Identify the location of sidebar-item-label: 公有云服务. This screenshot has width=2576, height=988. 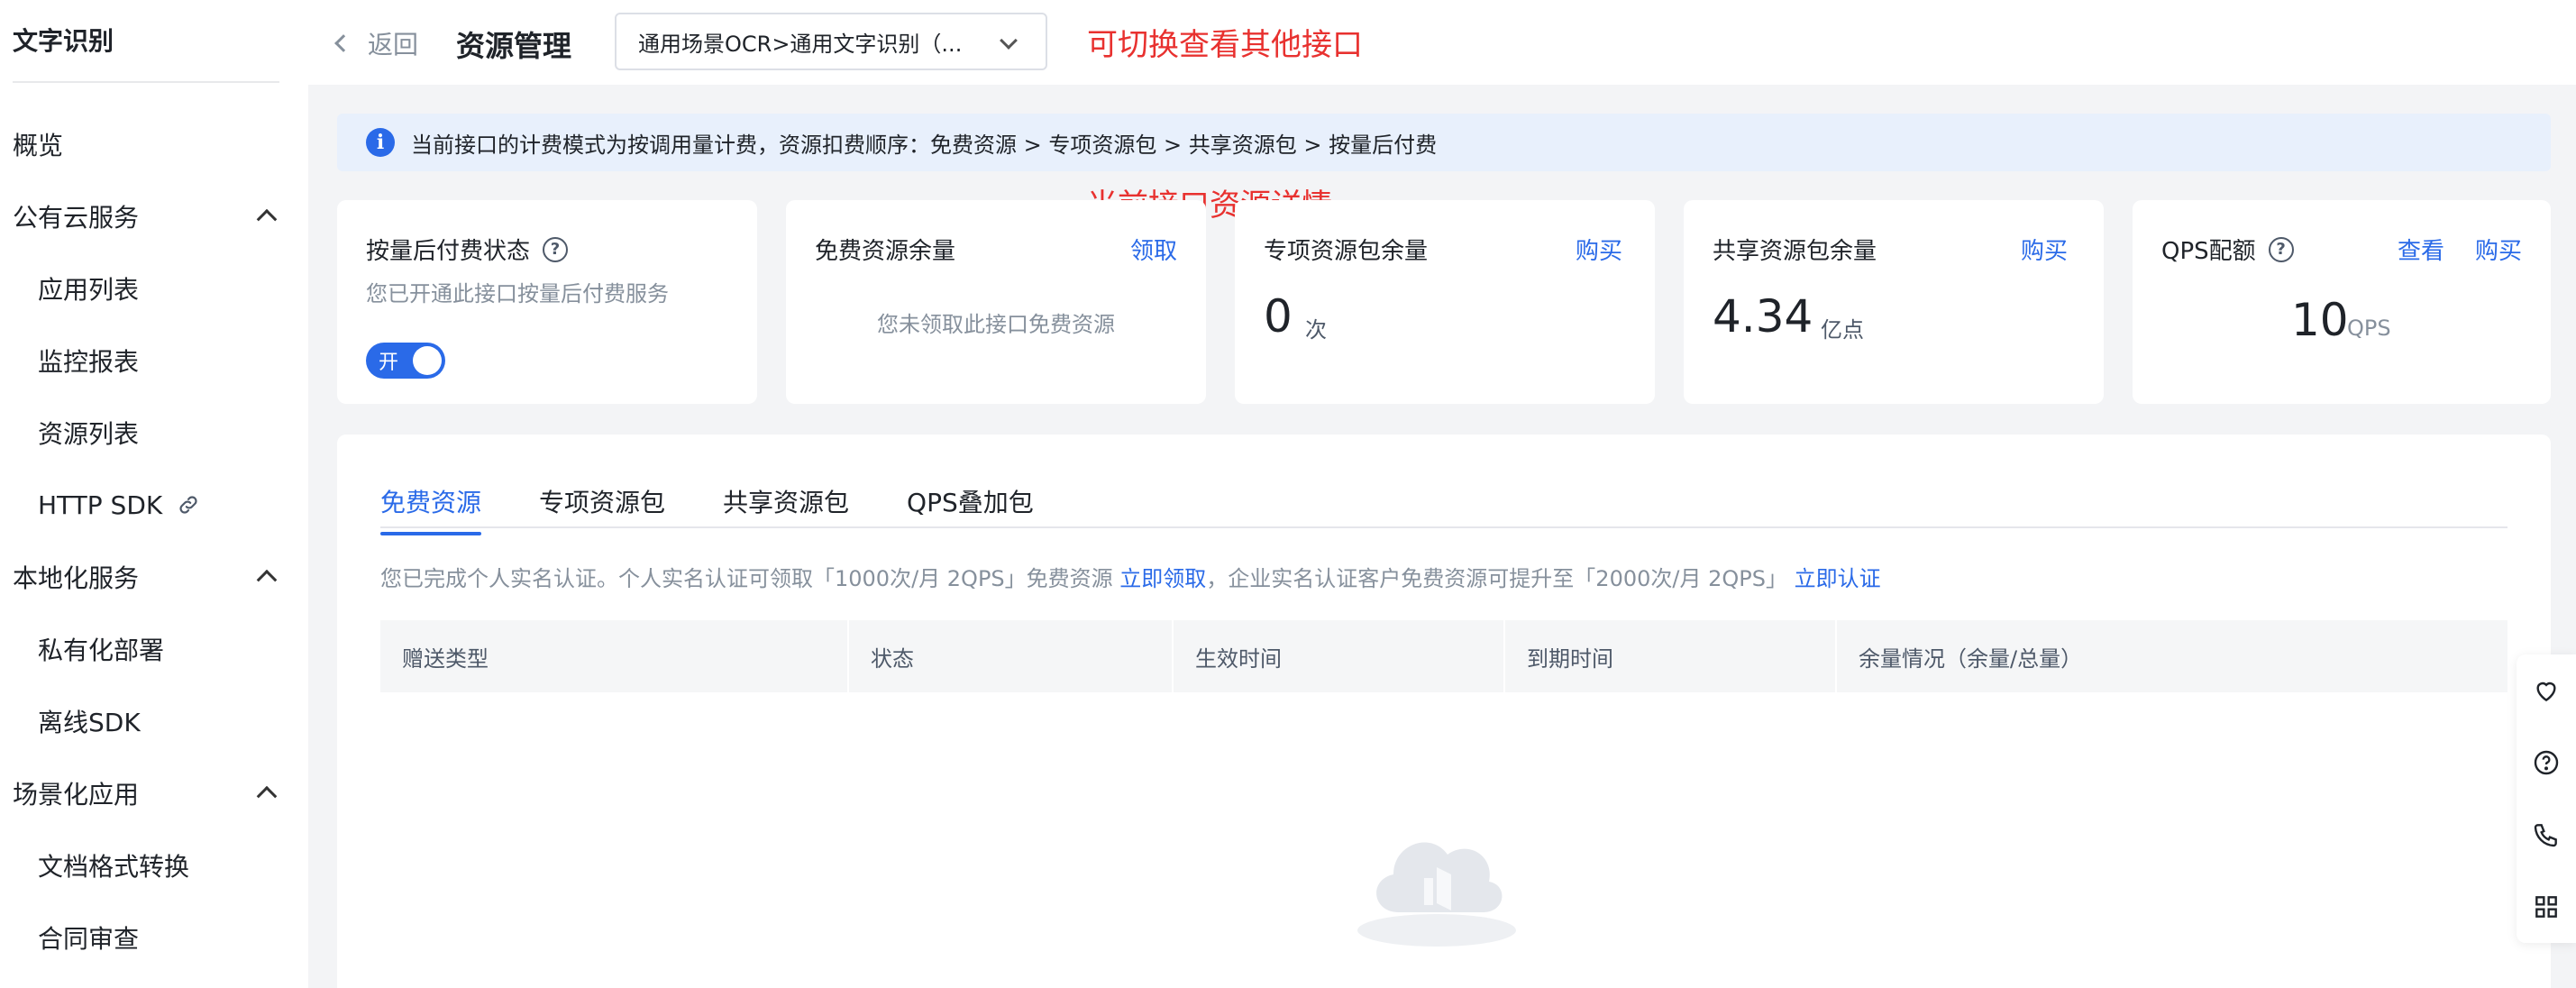
(76, 218).